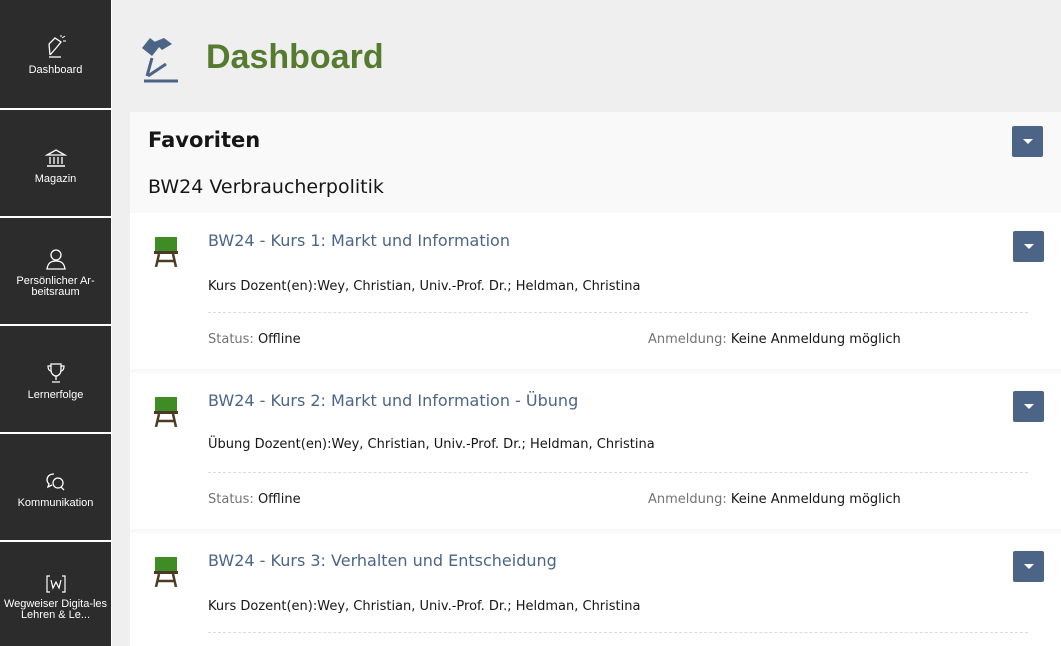 Image resolution: width=1061 pixels, height=646 pixels. I want to click on bracket-w-icon, so click(56, 580).